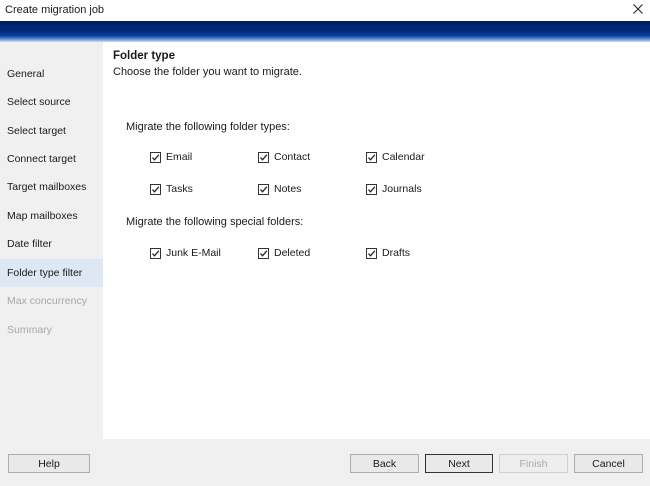 The width and height of the screenshot is (650, 486). I want to click on checkbox-contact: Contact, so click(284, 157).